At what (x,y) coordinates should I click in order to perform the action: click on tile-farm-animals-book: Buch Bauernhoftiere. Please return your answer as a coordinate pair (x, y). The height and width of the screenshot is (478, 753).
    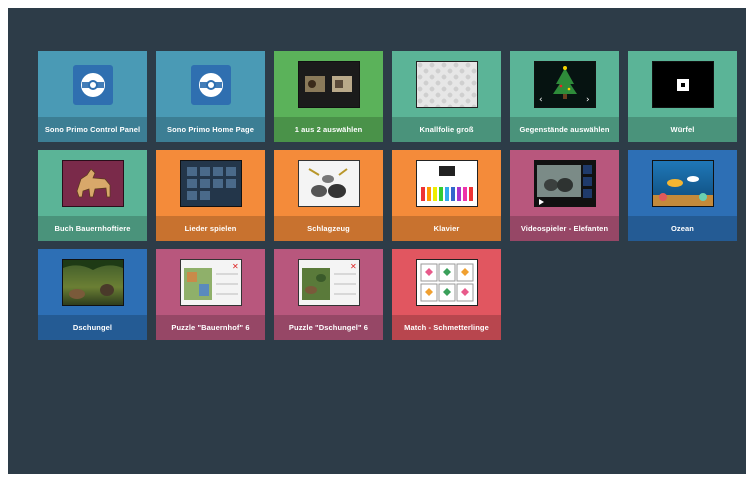
    Looking at the image, I should click on (92, 195).